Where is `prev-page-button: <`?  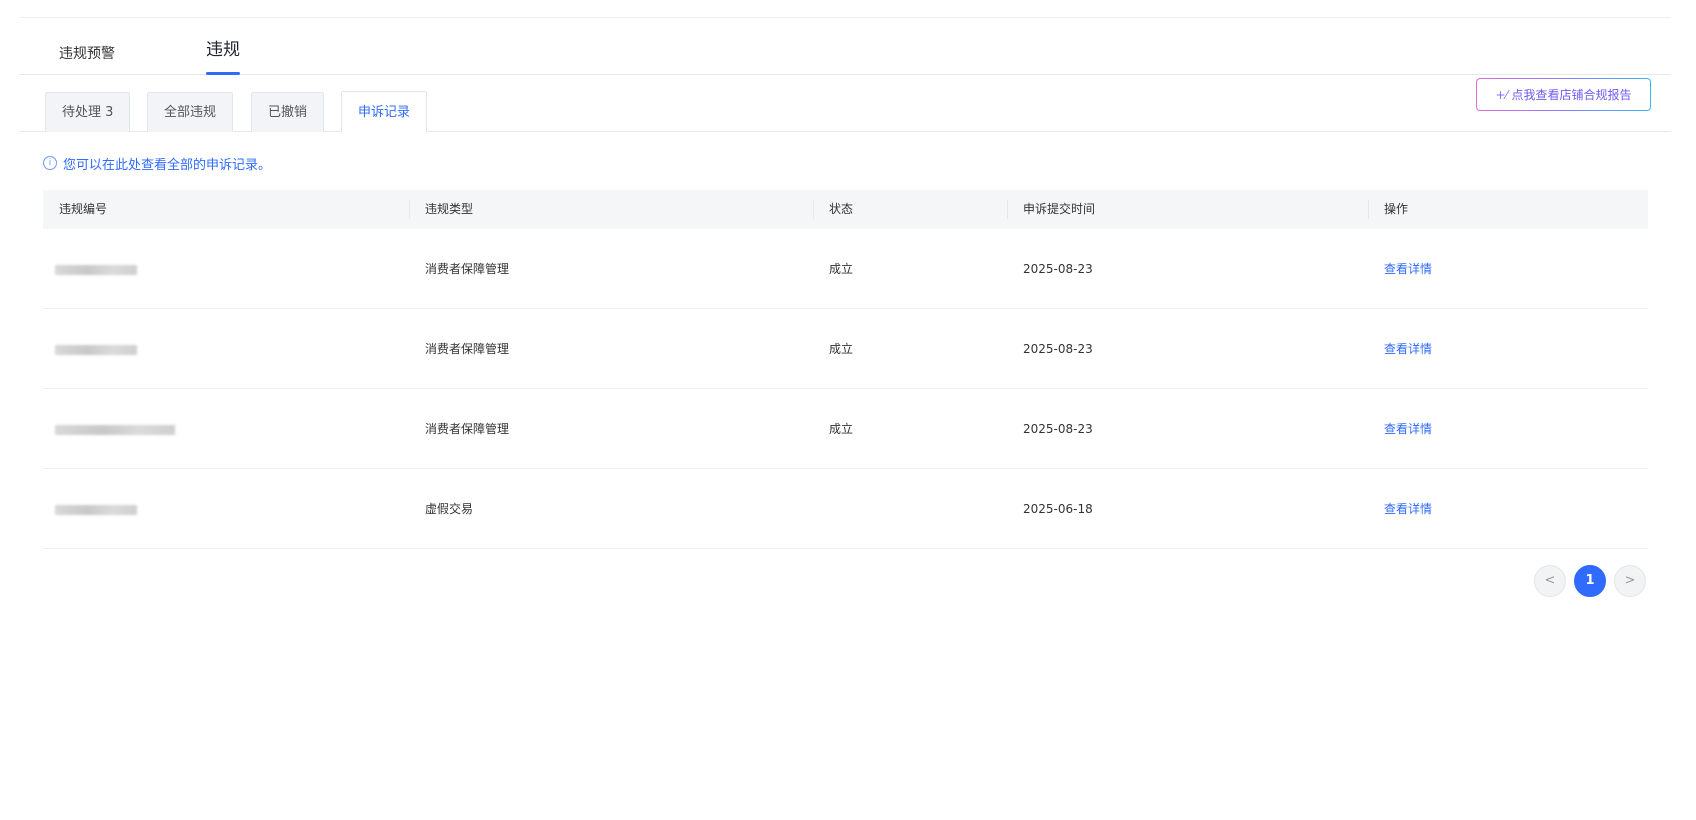
prev-page-button: < is located at coordinates (1550, 581).